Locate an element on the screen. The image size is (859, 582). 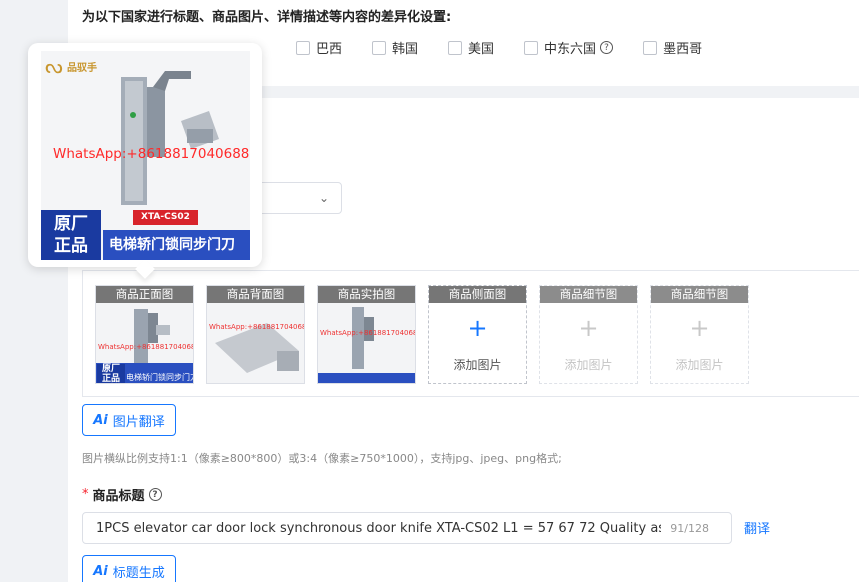
preview-badge: 原厂 正品 XTA-CS02 电梯轿门锁同步门刀 is located at coordinates (145, 234).